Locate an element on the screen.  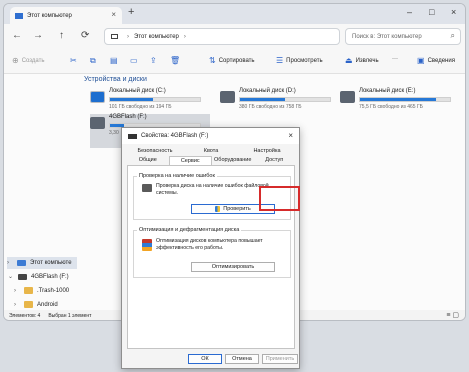
new-tab-button: + is located at coordinates (131, 12).